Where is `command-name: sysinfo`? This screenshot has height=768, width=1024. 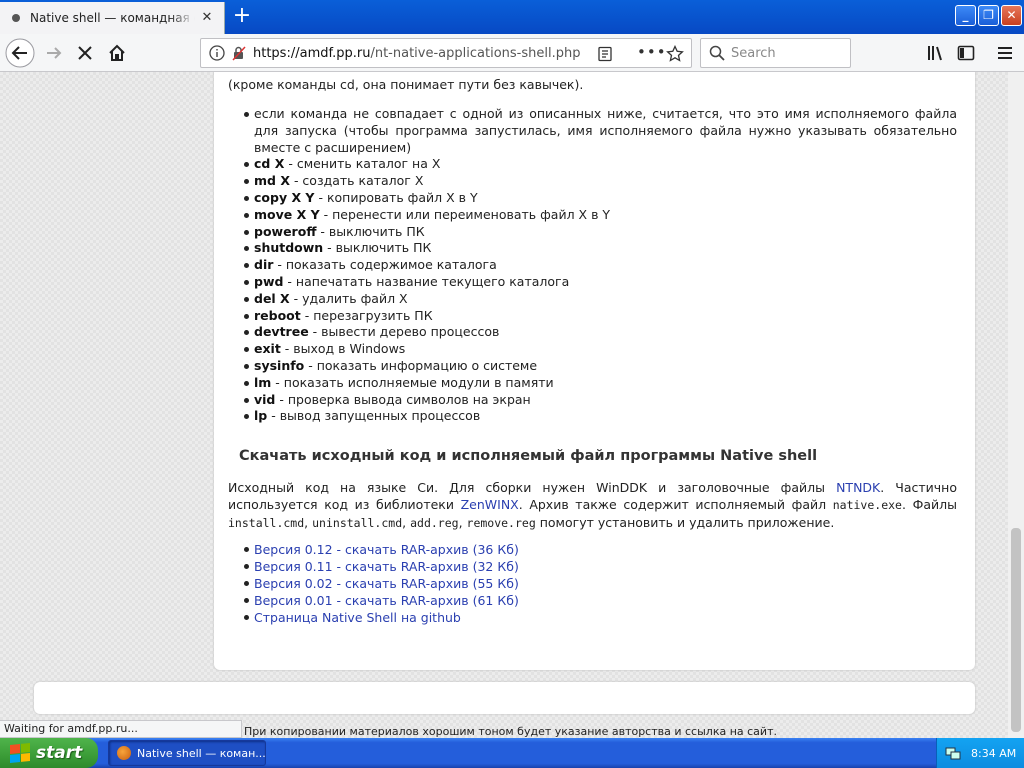
command-name: sysinfo is located at coordinates (279, 365).